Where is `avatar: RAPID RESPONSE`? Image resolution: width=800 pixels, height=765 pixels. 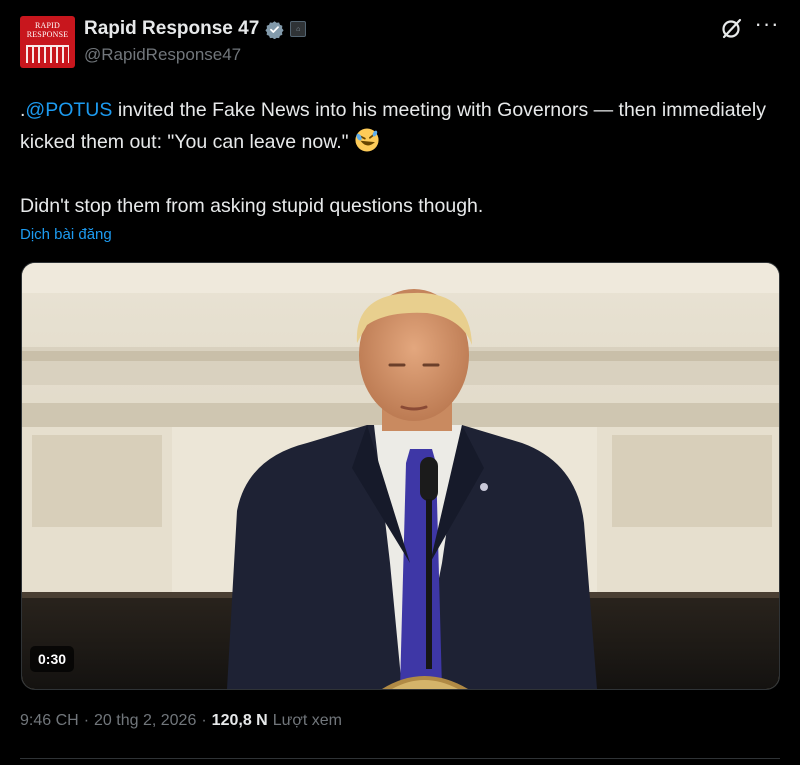 avatar: RAPID RESPONSE is located at coordinates (47, 42).